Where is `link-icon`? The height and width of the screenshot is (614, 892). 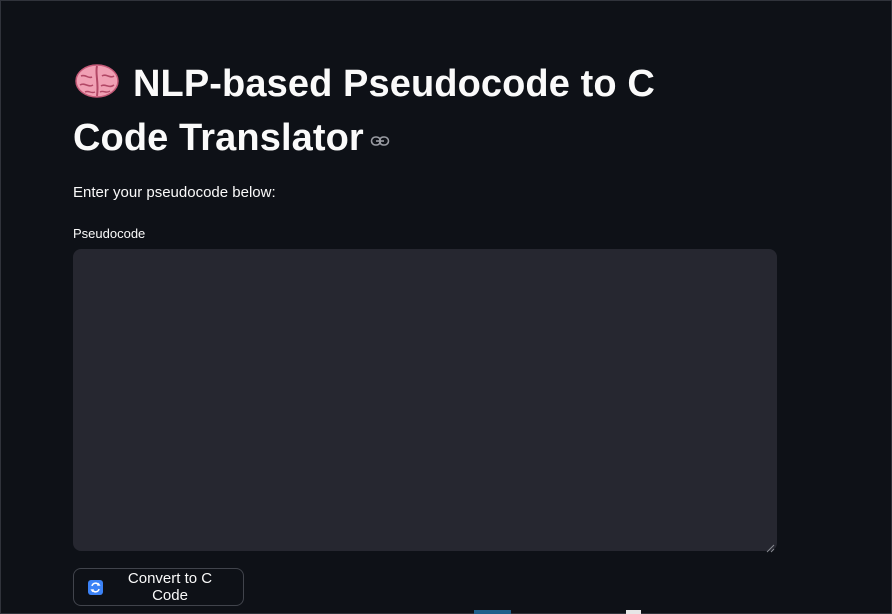 link-icon is located at coordinates (380, 128).